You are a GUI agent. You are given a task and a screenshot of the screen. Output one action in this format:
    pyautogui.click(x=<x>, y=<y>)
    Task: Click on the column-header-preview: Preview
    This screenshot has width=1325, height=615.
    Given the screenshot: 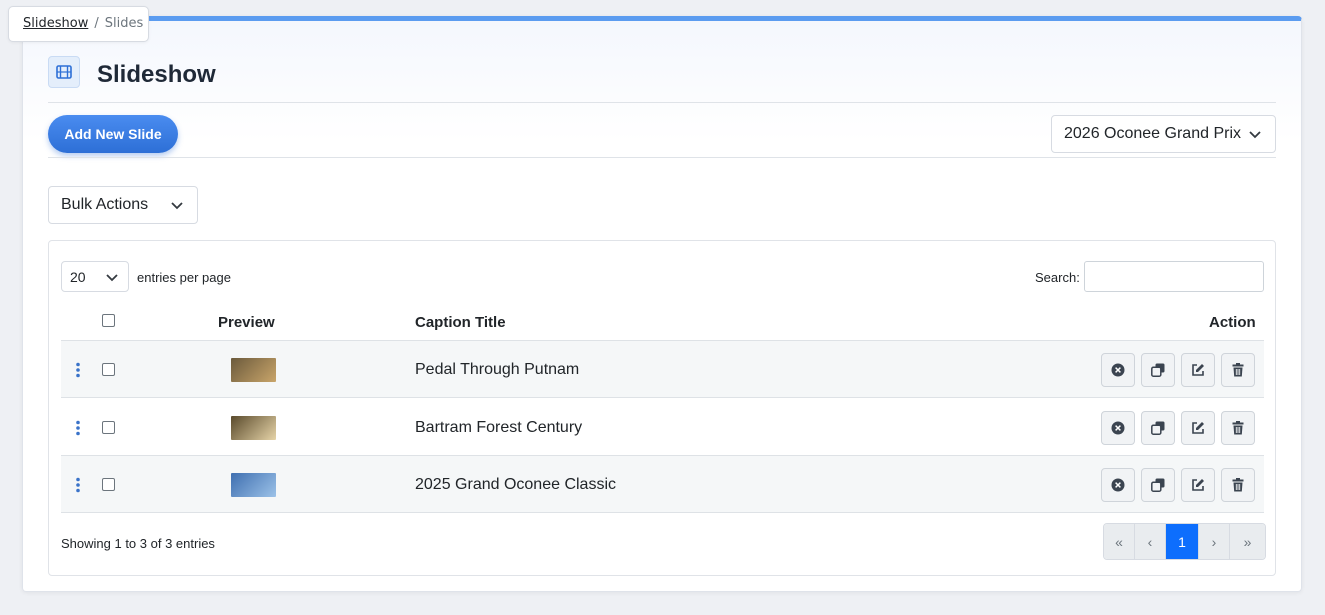 What is the action you would take?
    pyautogui.click(x=246, y=322)
    